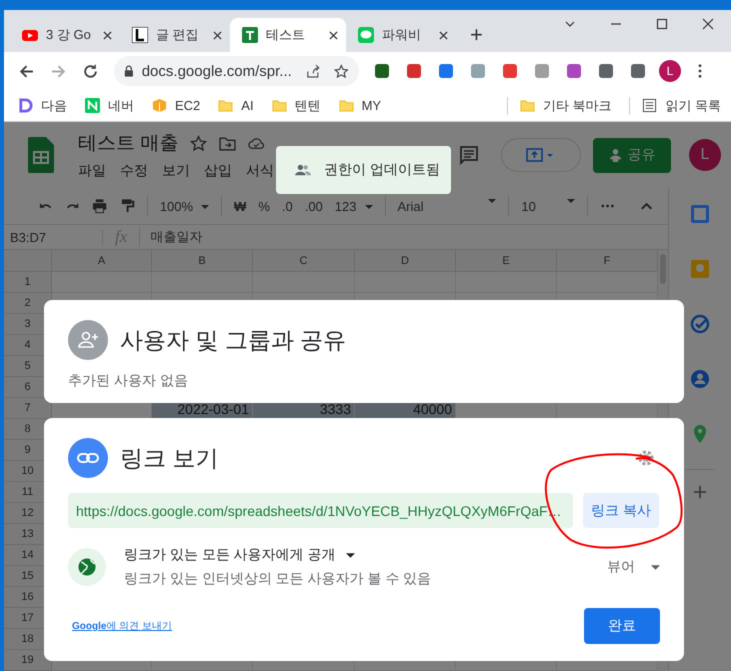 Image resolution: width=731 pixels, height=671 pixels. I want to click on task-check-icon, so click(700, 324).